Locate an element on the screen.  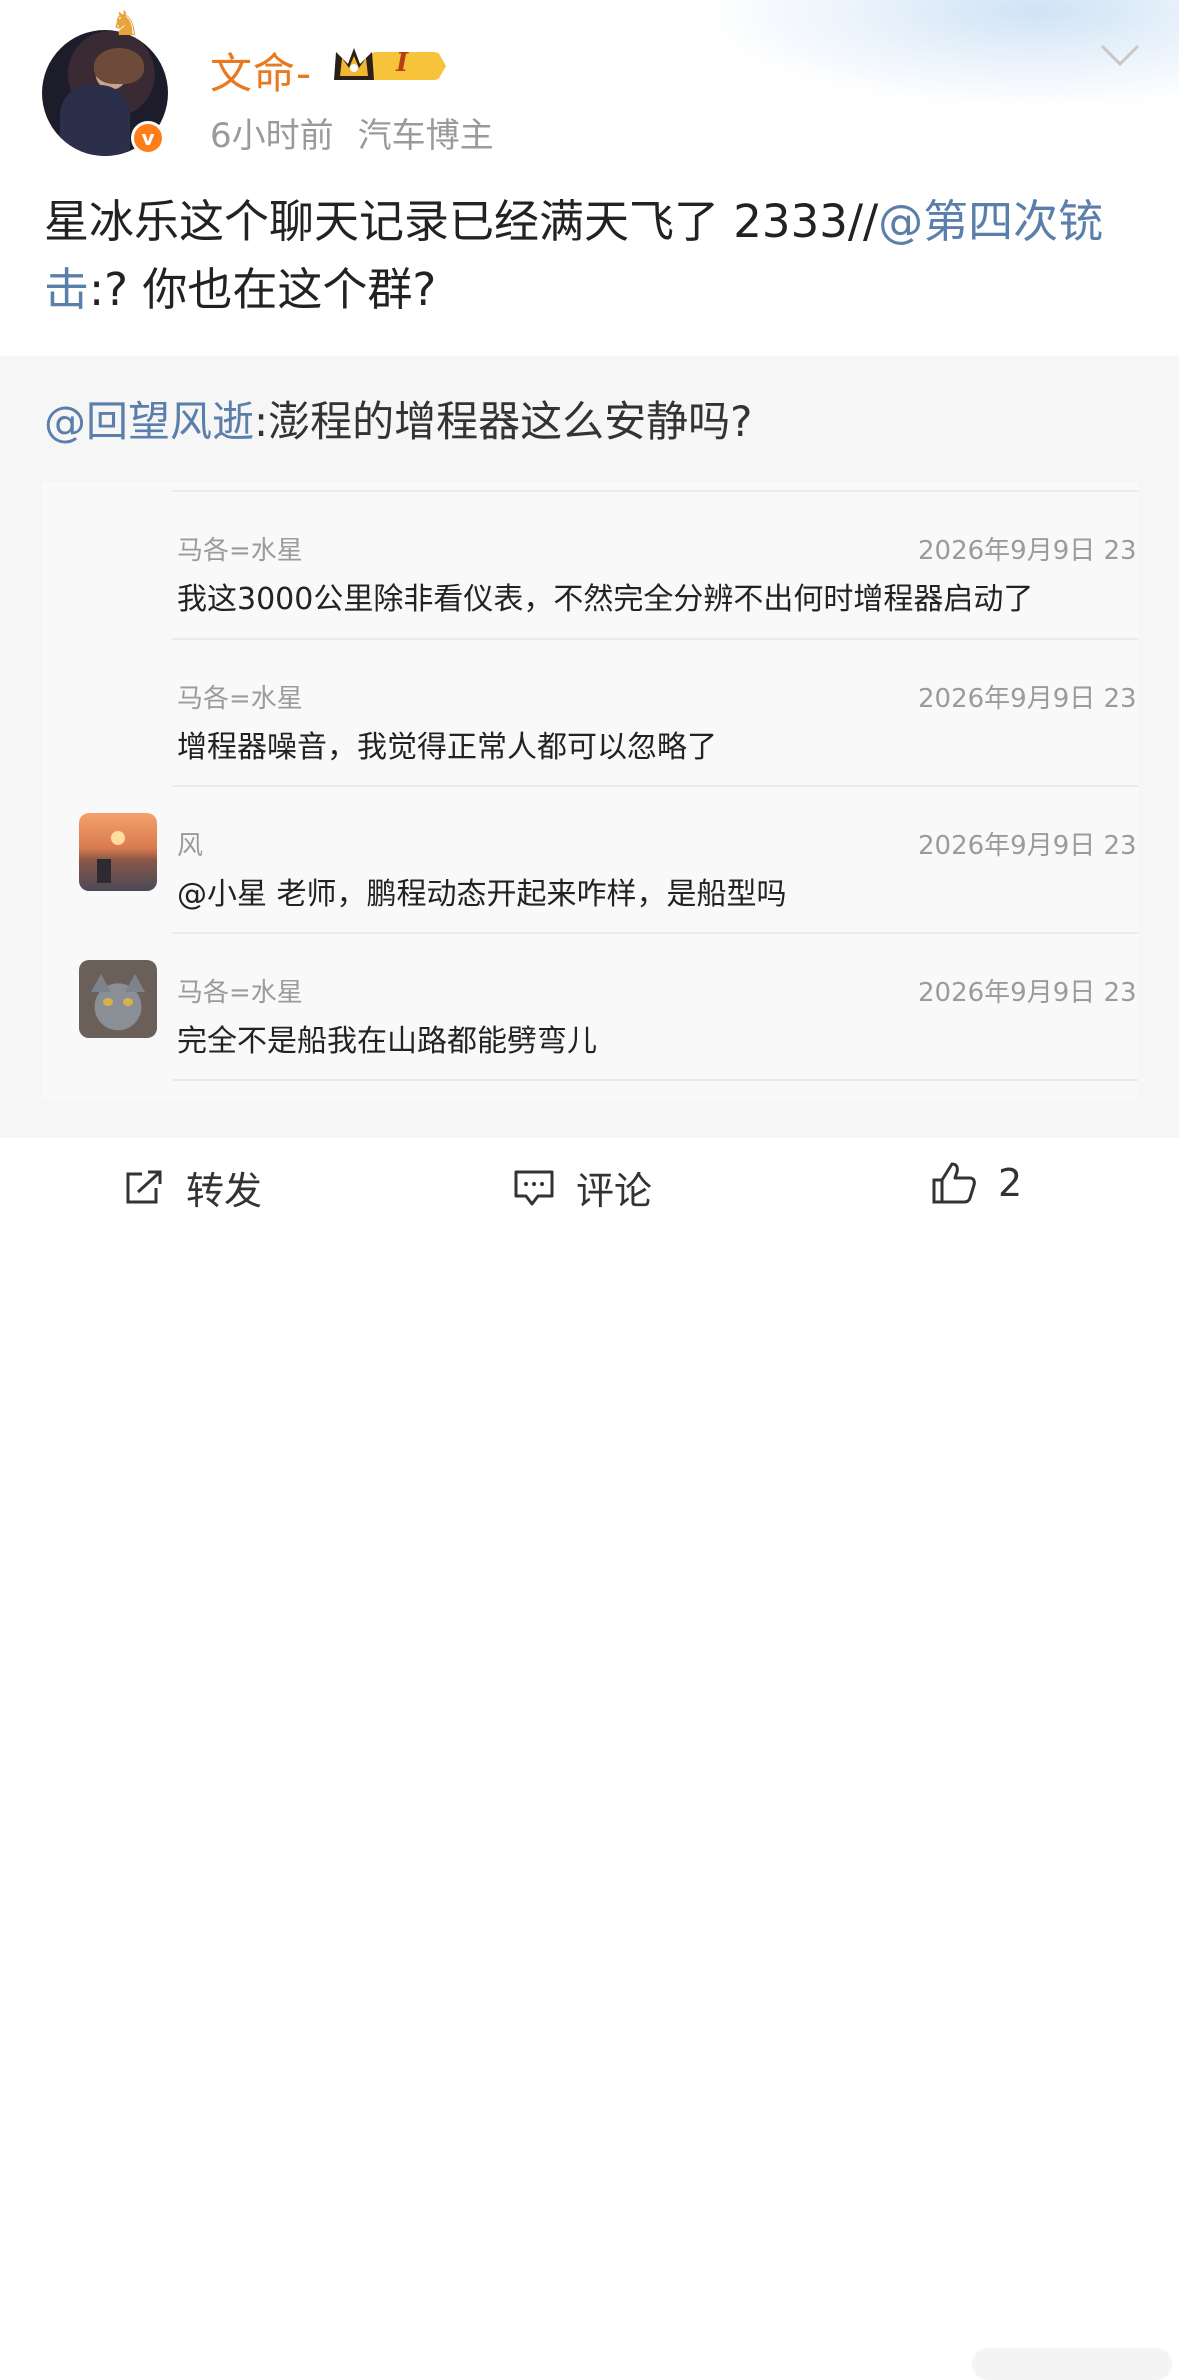
repost-mention: @回望风逝 is located at coordinates (149, 421).